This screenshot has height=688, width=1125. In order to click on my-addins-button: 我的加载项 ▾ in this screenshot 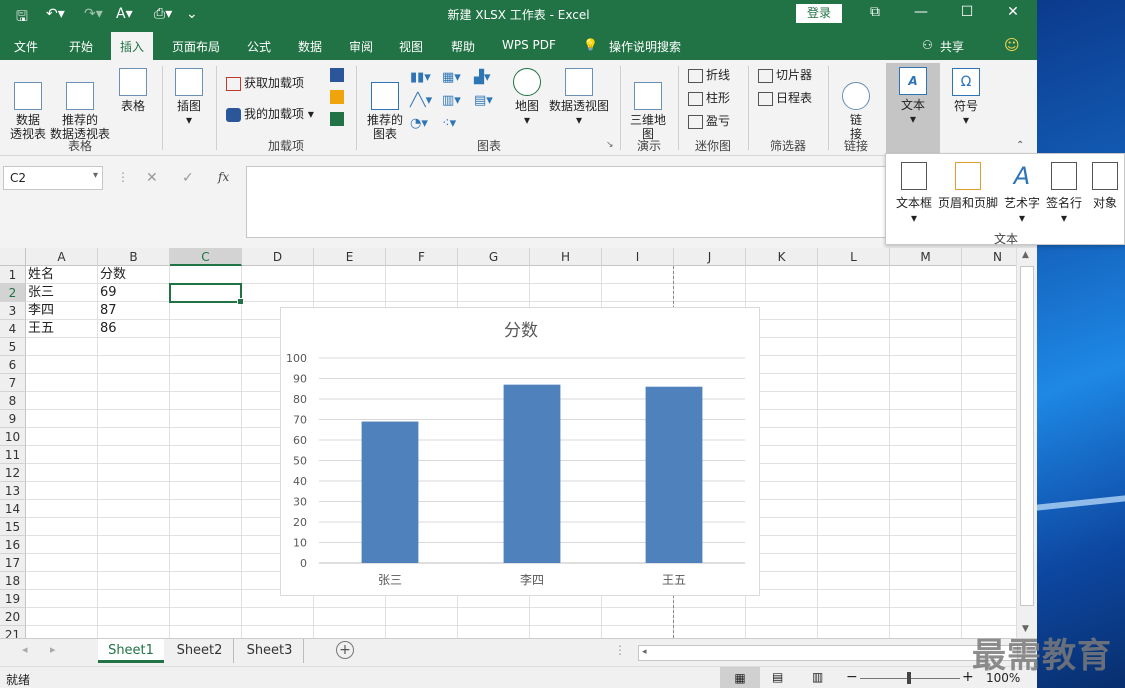, I will do `click(270, 114)`.